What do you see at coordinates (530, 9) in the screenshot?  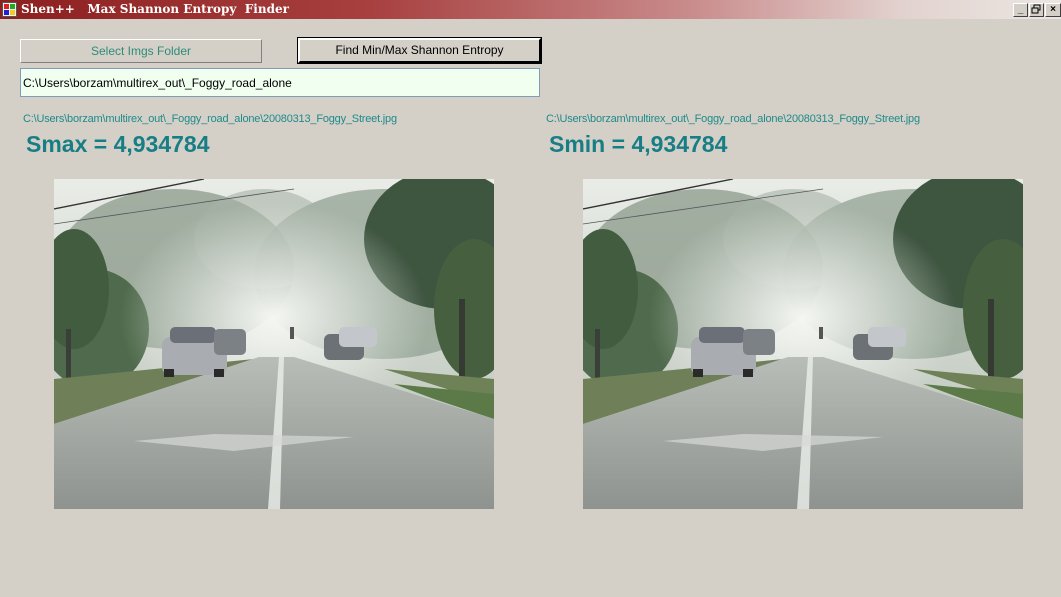 I see `title-bar: Shen++ Max Shannon Entropy Finder _ ×` at bounding box center [530, 9].